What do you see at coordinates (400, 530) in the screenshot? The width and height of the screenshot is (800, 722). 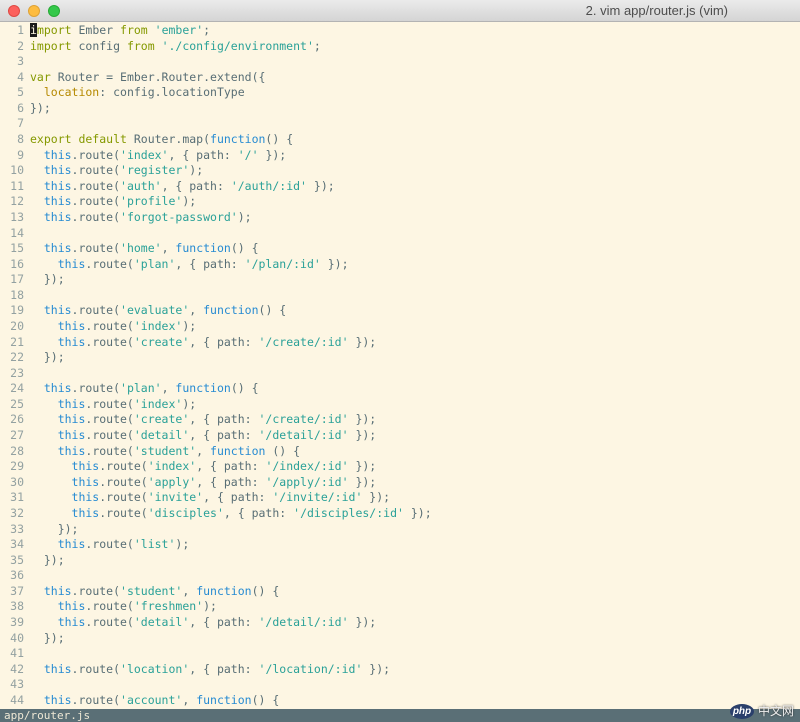 I see `code-line: 33 });` at bounding box center [400, 530].